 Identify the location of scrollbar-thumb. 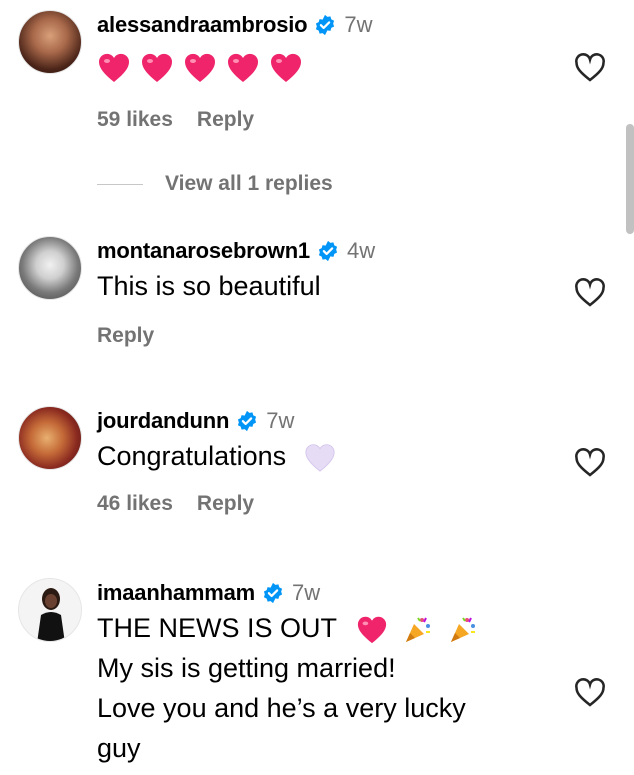
(630, 179).